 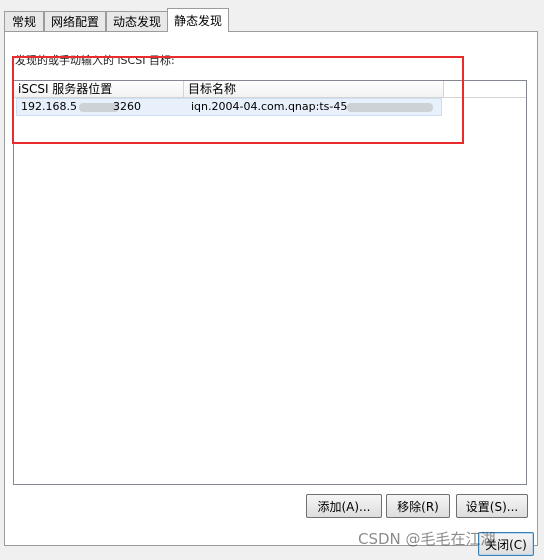 What do you see at coordinates (238, 100) in the screenshot?
I see `red-annotation-box` at bounding box center [238, 100].